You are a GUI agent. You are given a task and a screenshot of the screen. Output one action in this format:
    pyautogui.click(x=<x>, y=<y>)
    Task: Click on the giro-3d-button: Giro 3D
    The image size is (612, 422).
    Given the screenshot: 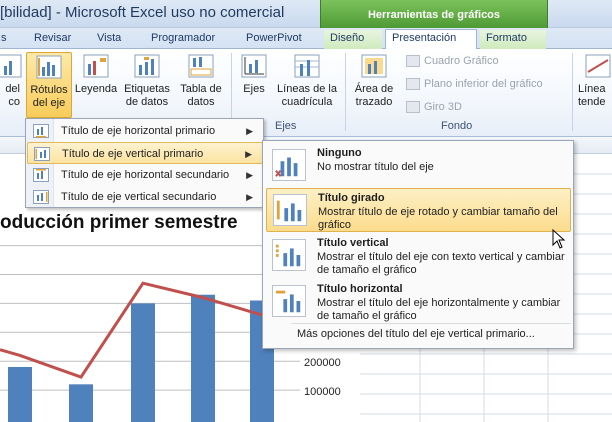 What is the action you would take?
    pyautogui.click(x=434, y=107)
    